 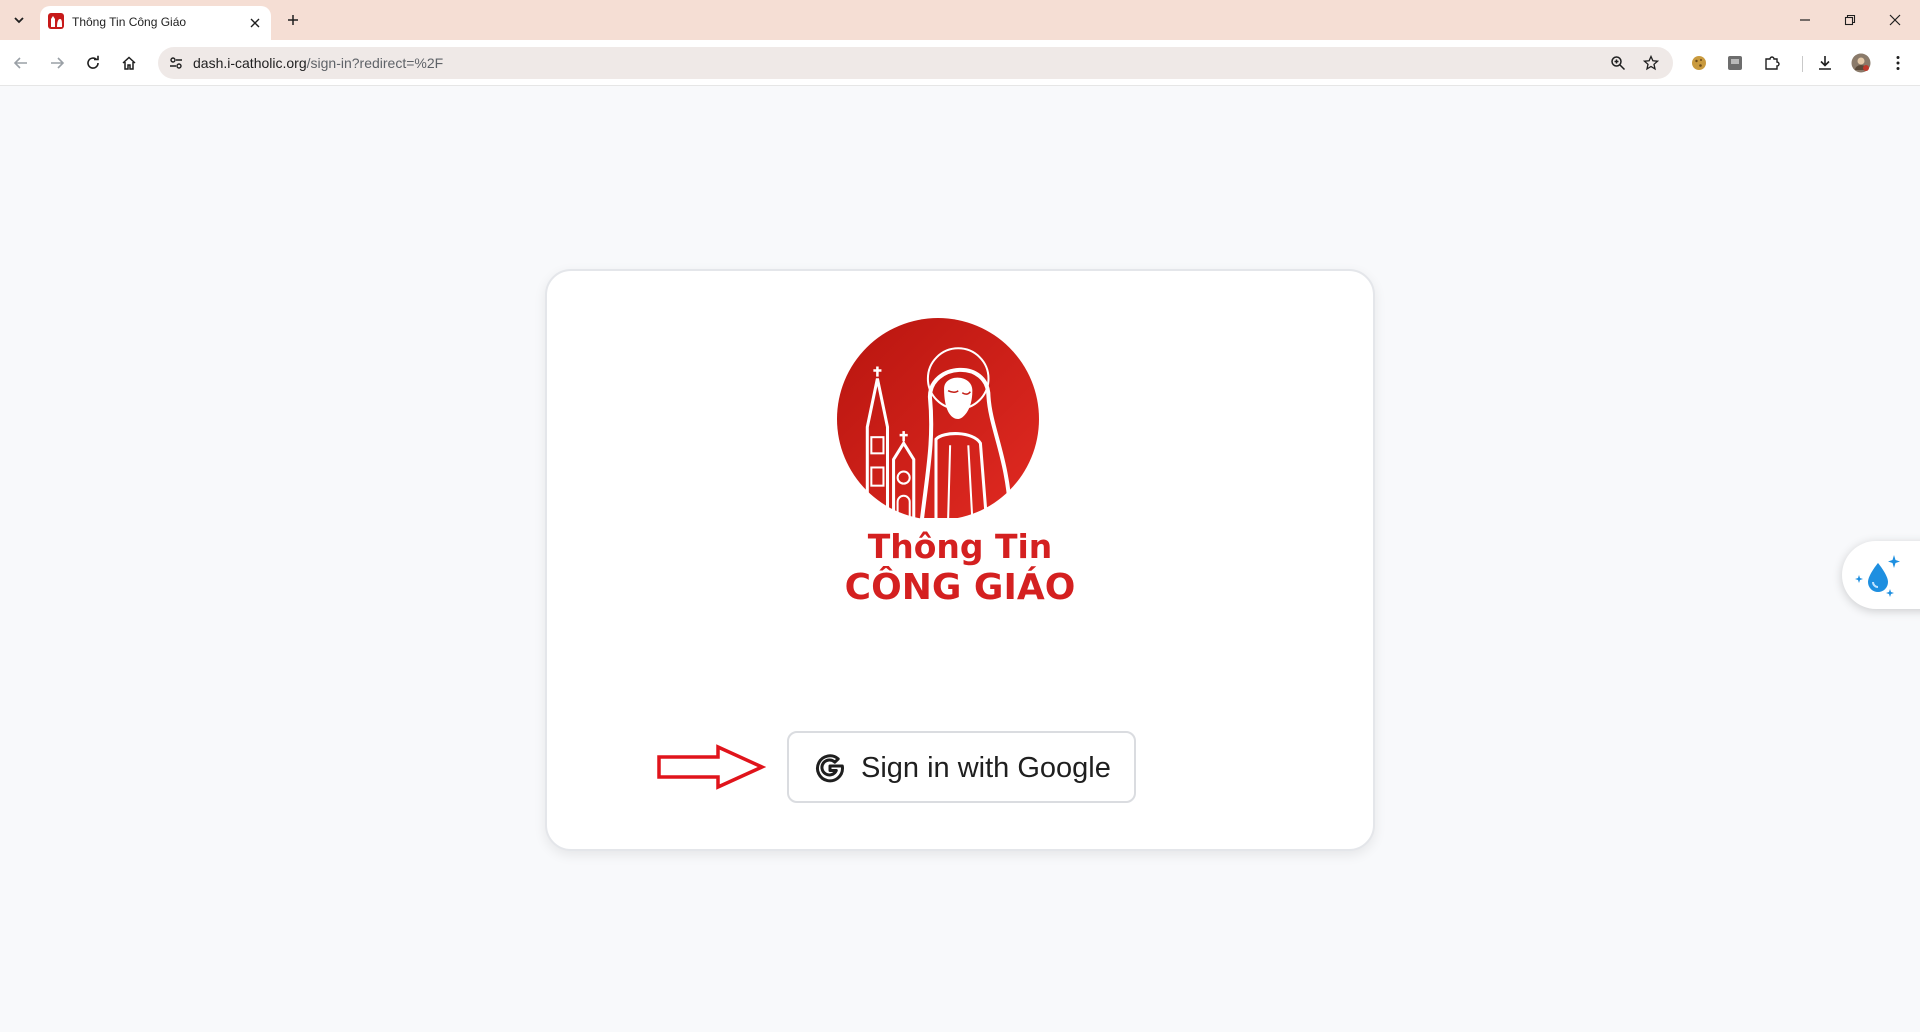 I want to click on site-info-button, so click(x=176, y=63).